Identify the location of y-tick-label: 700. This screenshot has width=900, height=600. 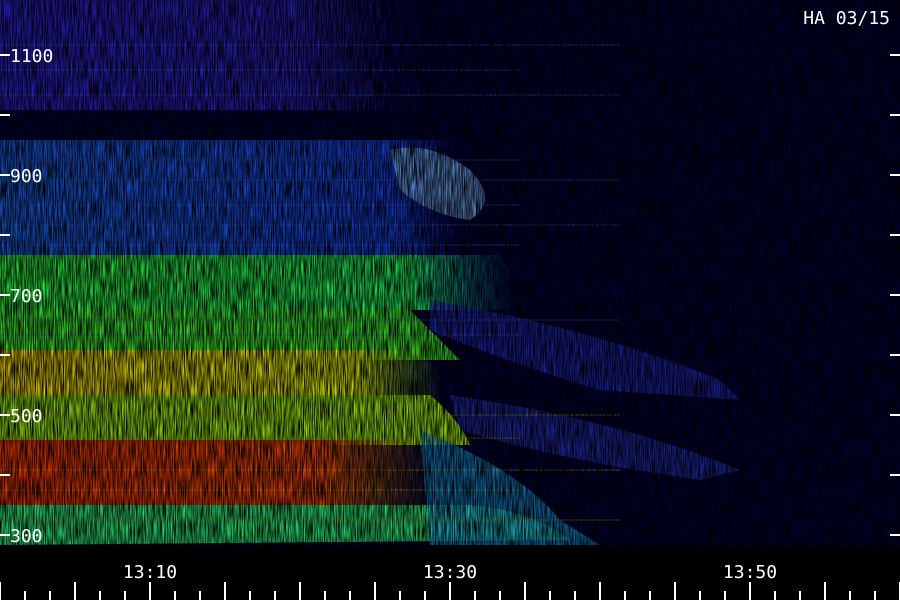
(26, 296).